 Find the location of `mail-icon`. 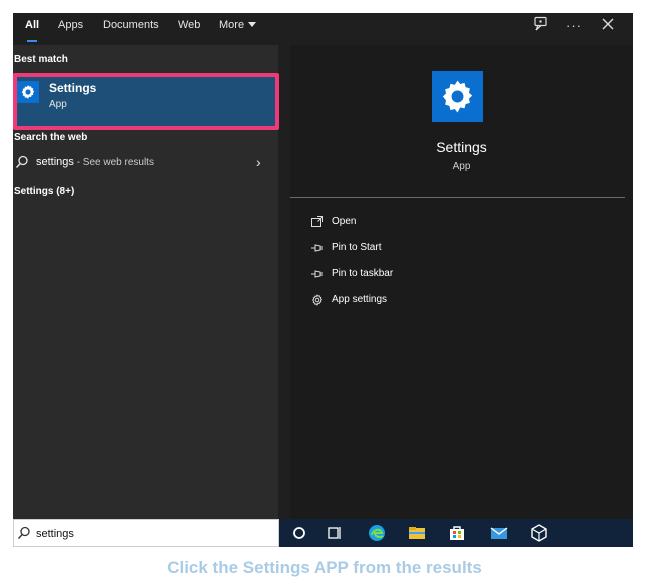

mail-icon is located at coordinates (499, 533).